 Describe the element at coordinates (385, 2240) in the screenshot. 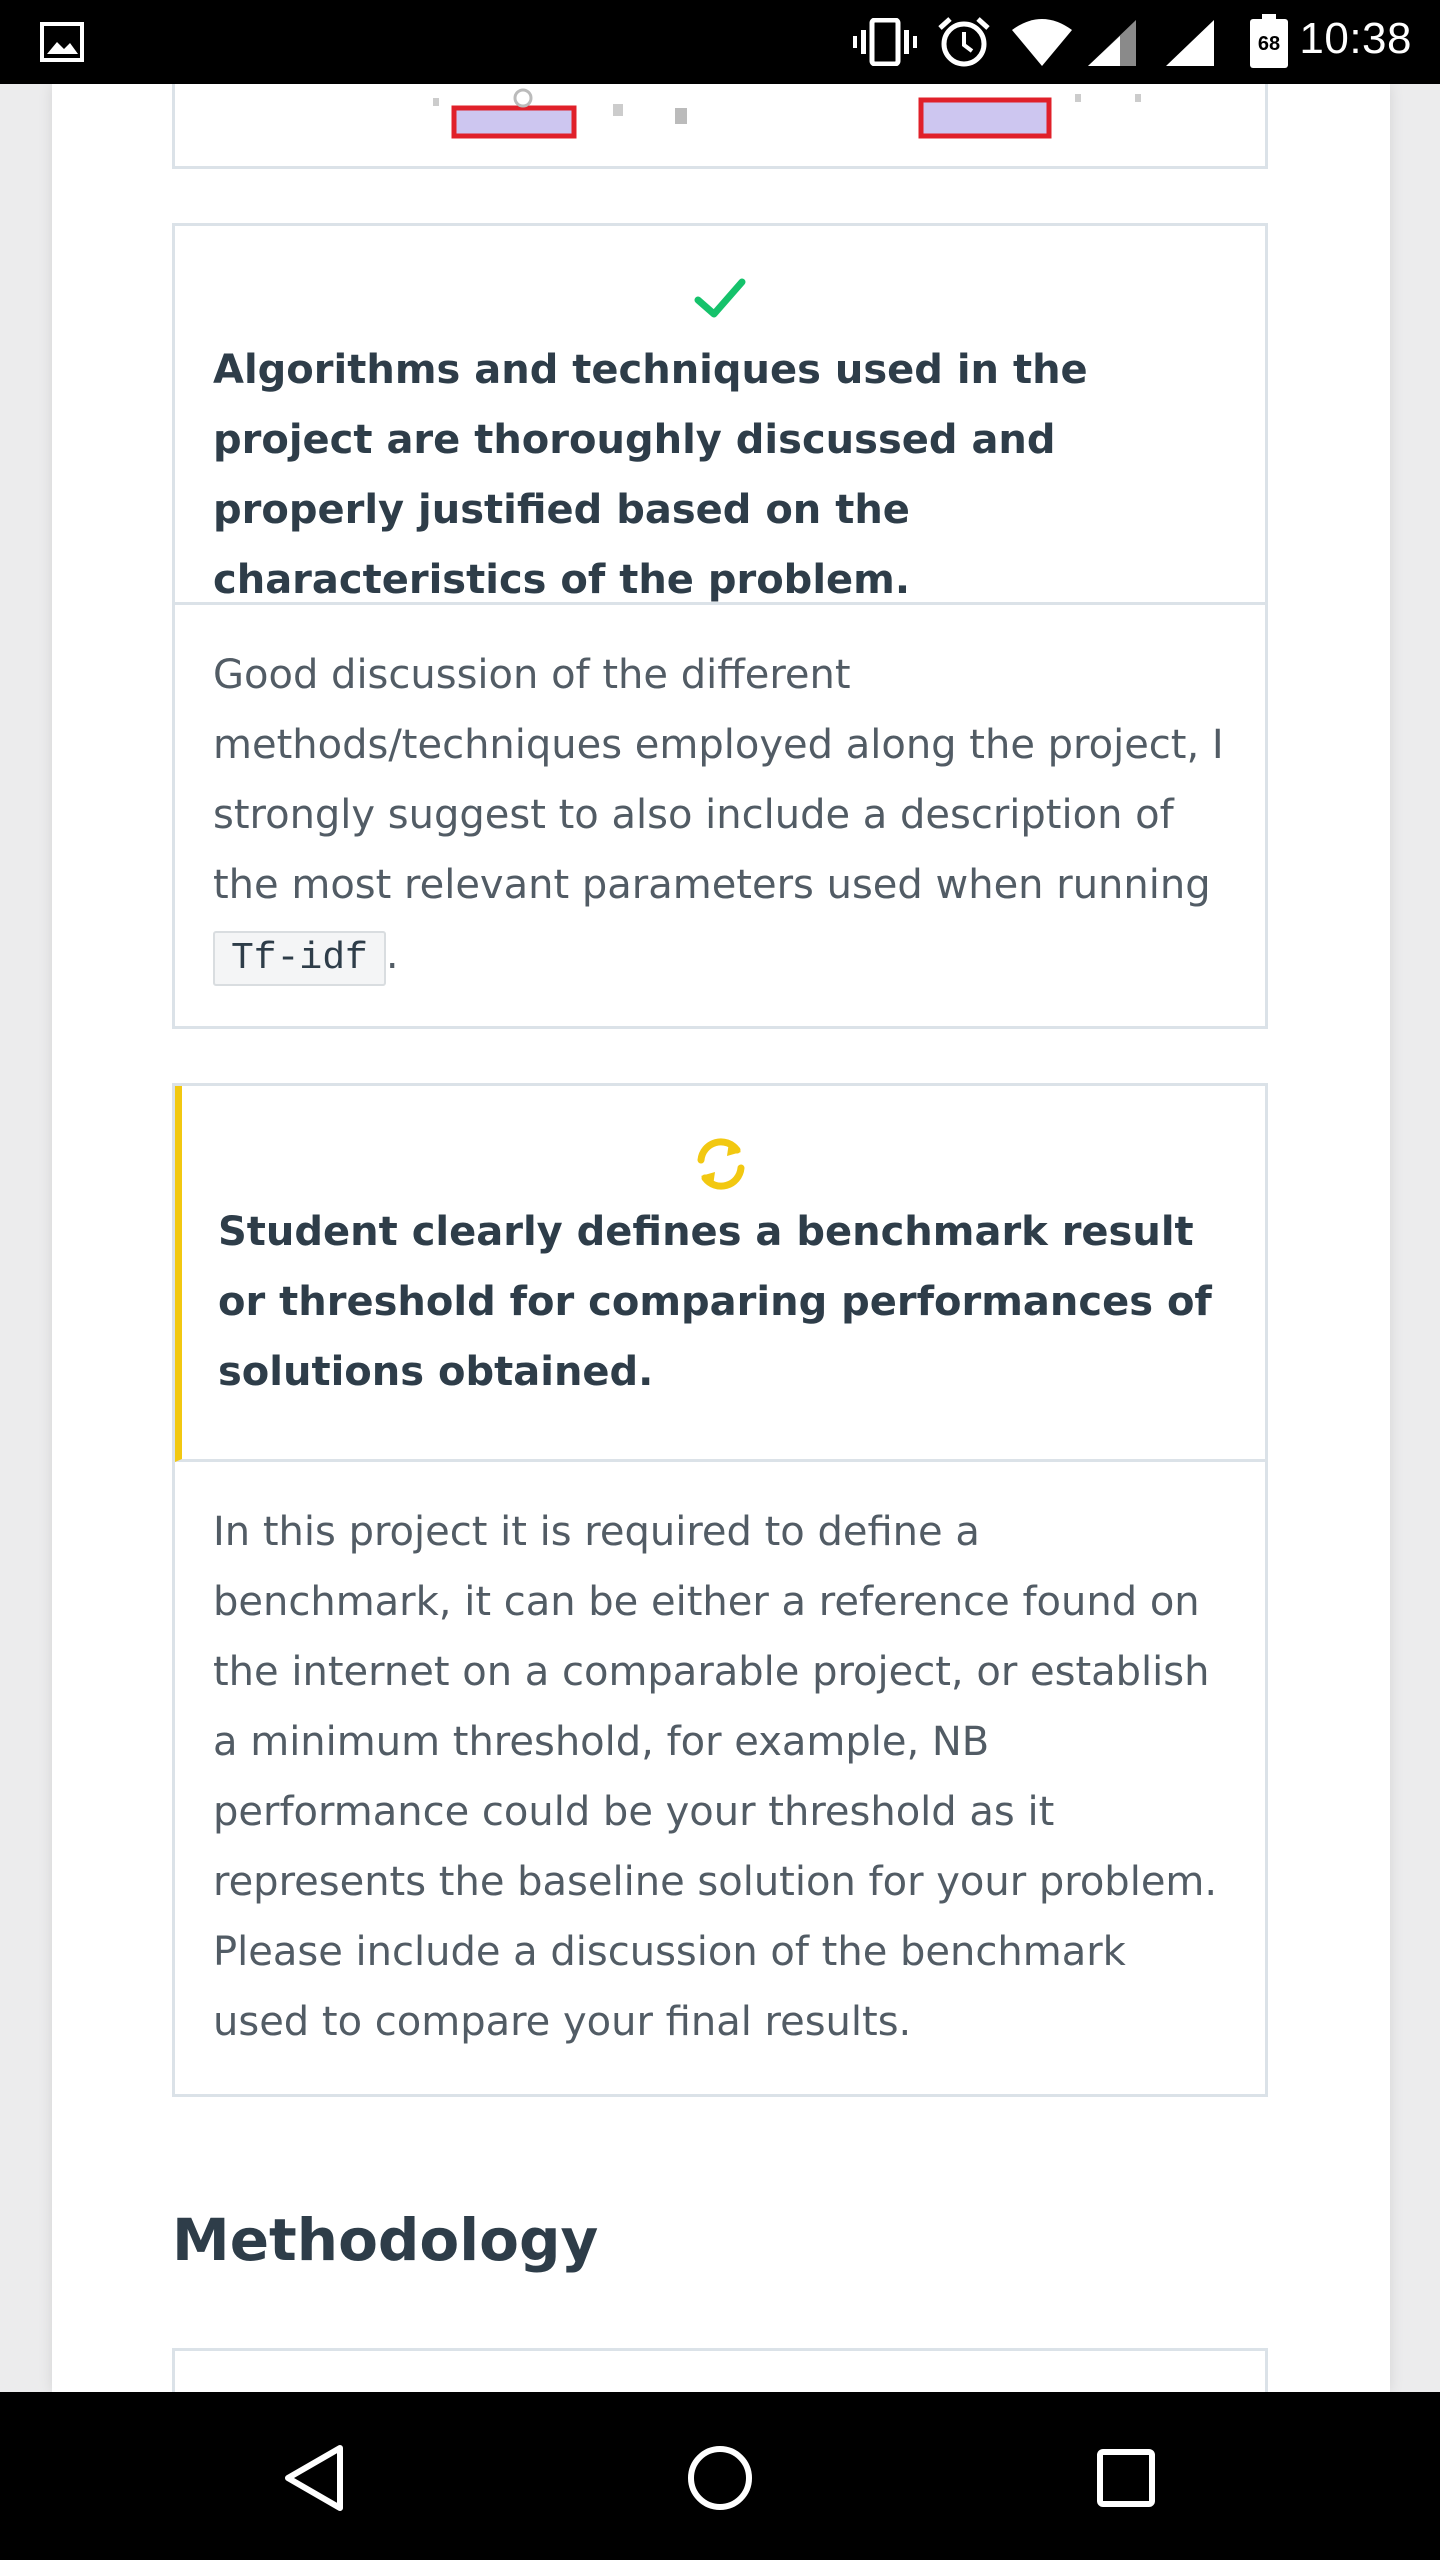

I see `section-title: Methodology` at that location.